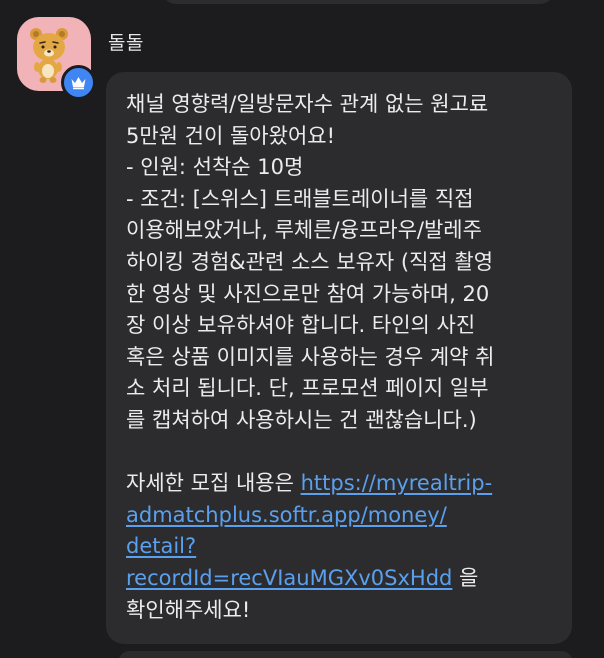  What do you see at coordinates (304, 230) in the screenshot?
I see `message-line: 이용해보았거나, 루체른/융프라우/발레주` at bounding box center [304, 230].